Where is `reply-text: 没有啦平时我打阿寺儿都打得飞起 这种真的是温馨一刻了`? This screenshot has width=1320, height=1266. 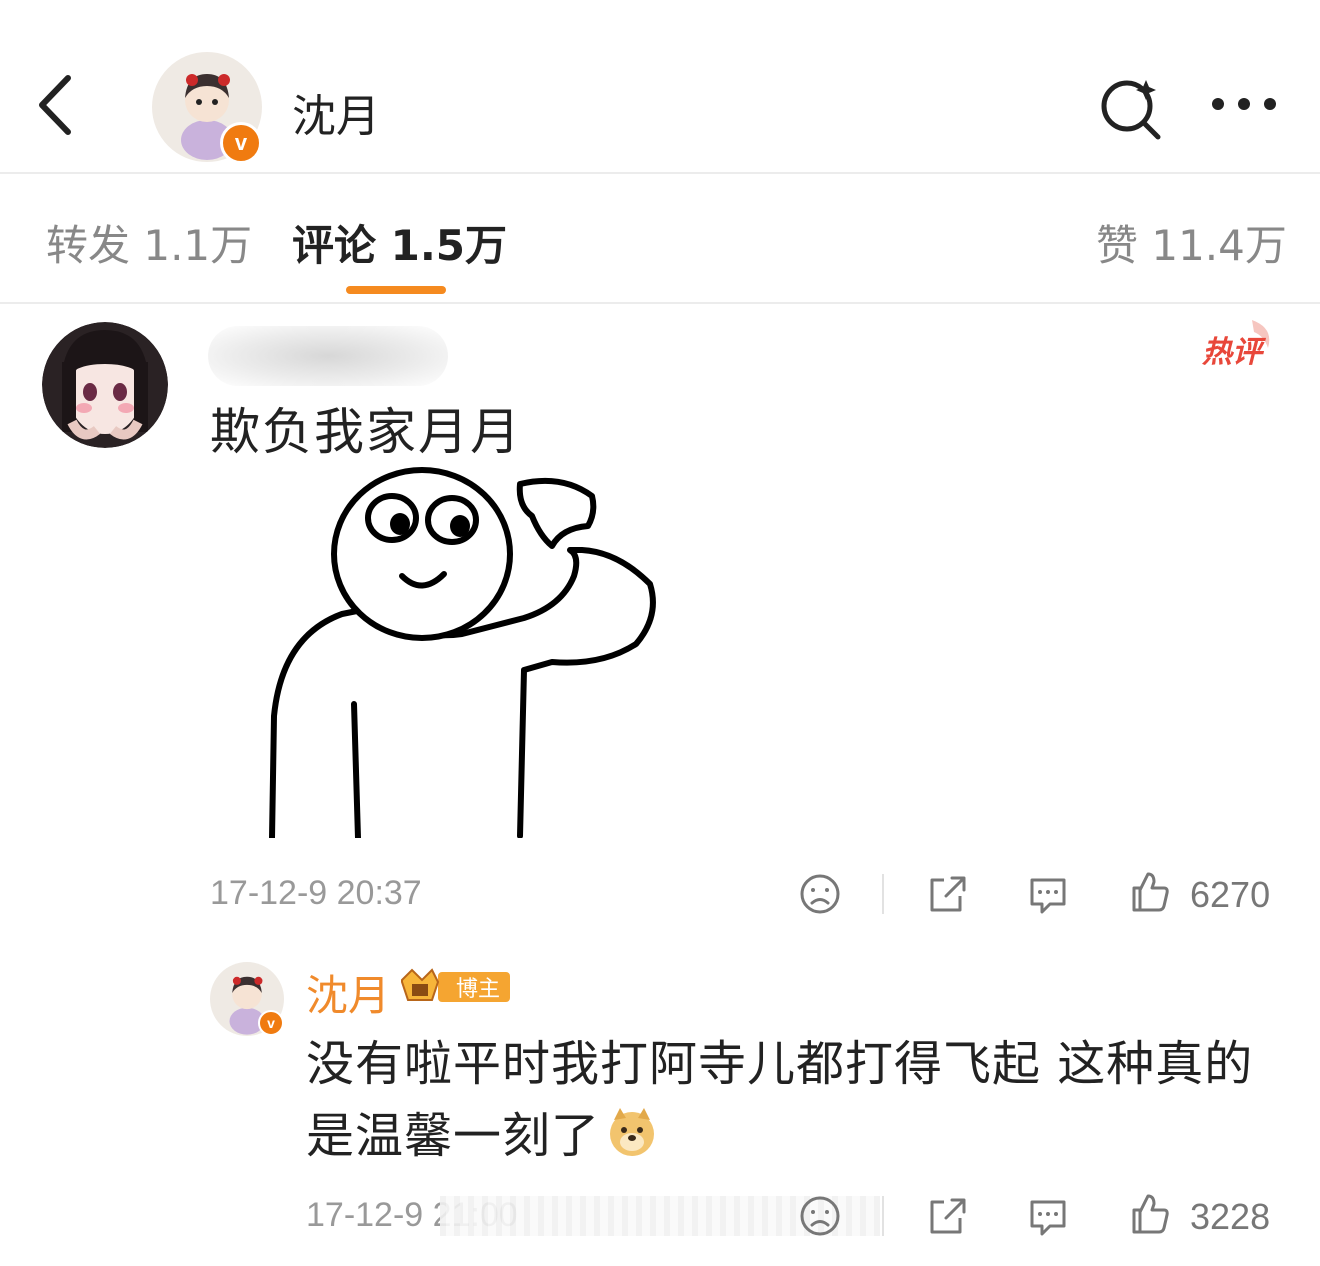
reply-text: 没有啦平时我打阿寺儿都打得飞起 这种真的是温馨一刻了 is located at coordinates (780, 1100).